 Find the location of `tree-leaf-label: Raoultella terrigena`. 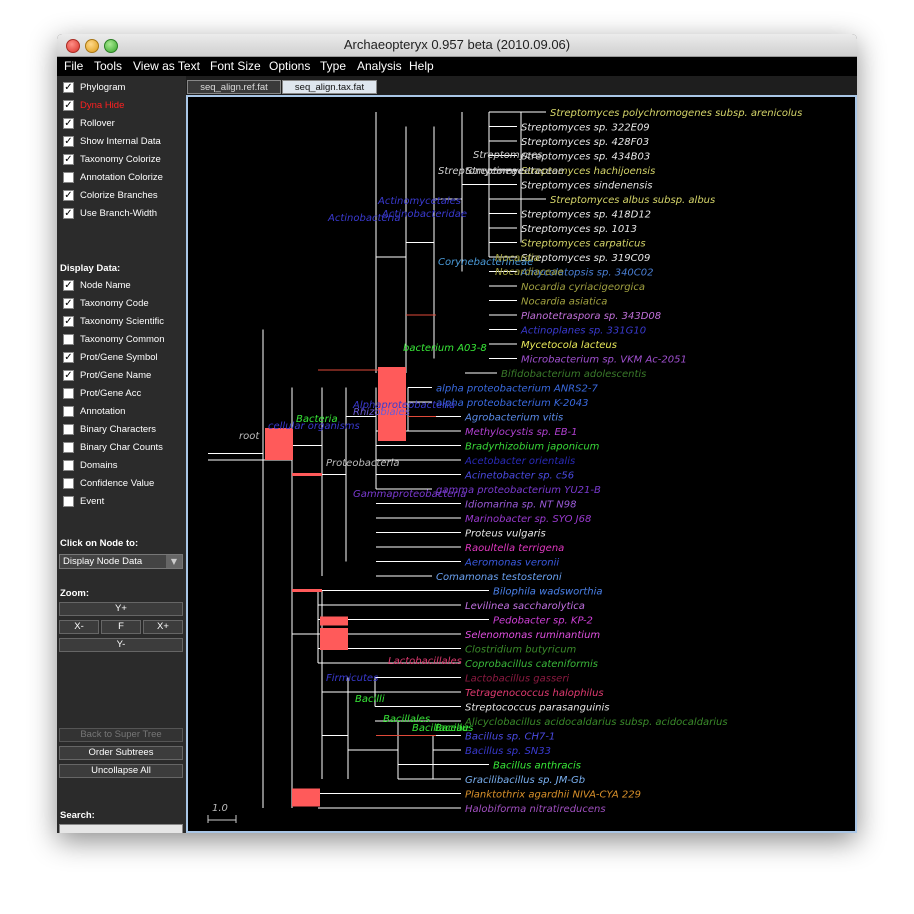

tree-leaf-label: Raoultella terrigena is located at coordinates (514, 548).